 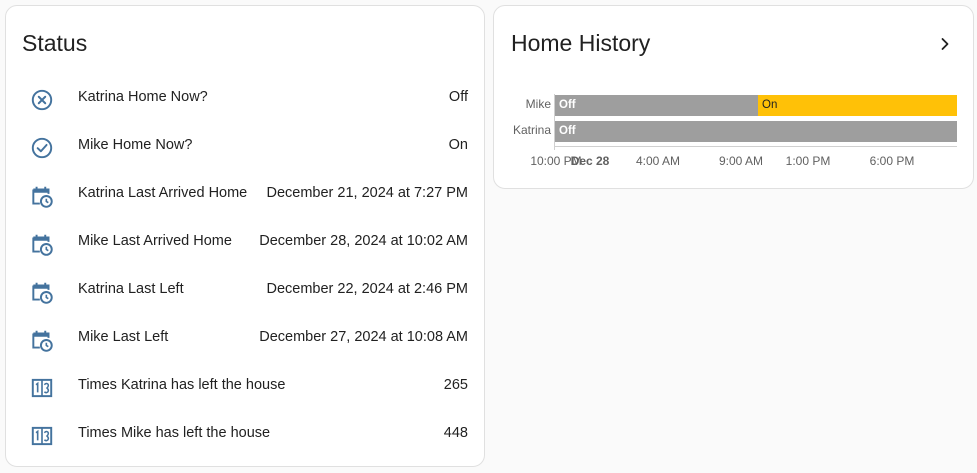 What do you see at coordinates (581, 43) in the screenshot?
I see `history-title: Home History` at bounding box center [581, 43].